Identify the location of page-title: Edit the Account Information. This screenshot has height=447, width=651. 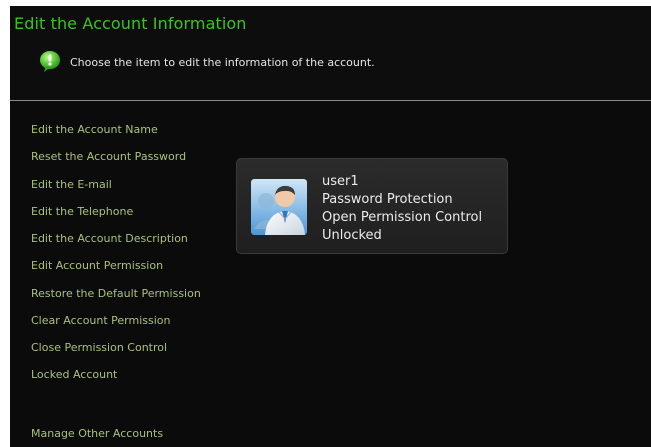
(130, 23).